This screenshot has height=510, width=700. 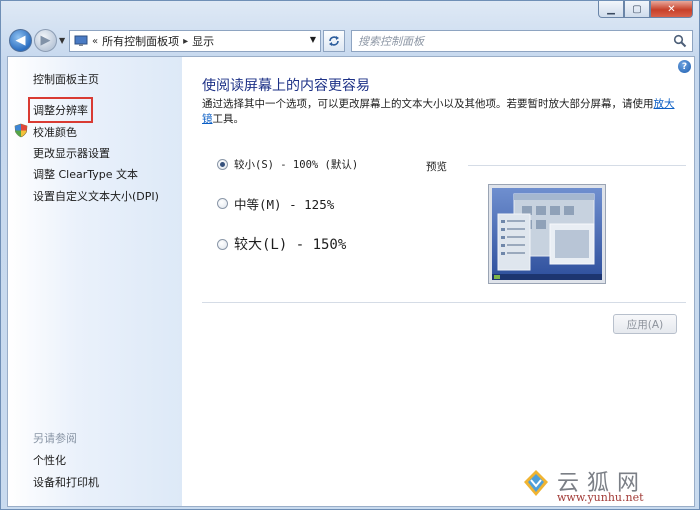 What do you see at coordinates (522, 41) in the screenshot?
I see `search-input: 搜索控制面板` at bounding box center [522, 41].